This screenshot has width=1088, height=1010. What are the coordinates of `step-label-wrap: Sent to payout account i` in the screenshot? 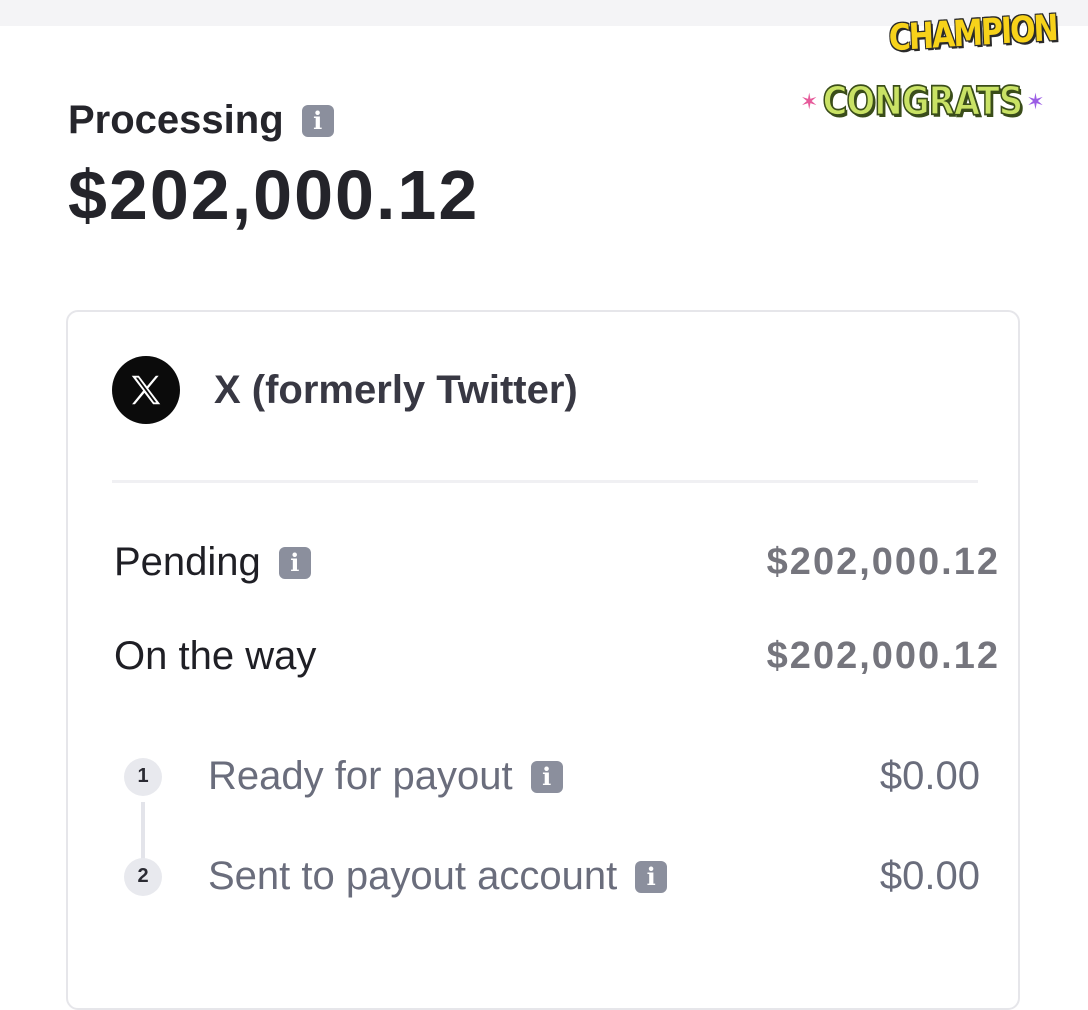 It's located at (438, 876).